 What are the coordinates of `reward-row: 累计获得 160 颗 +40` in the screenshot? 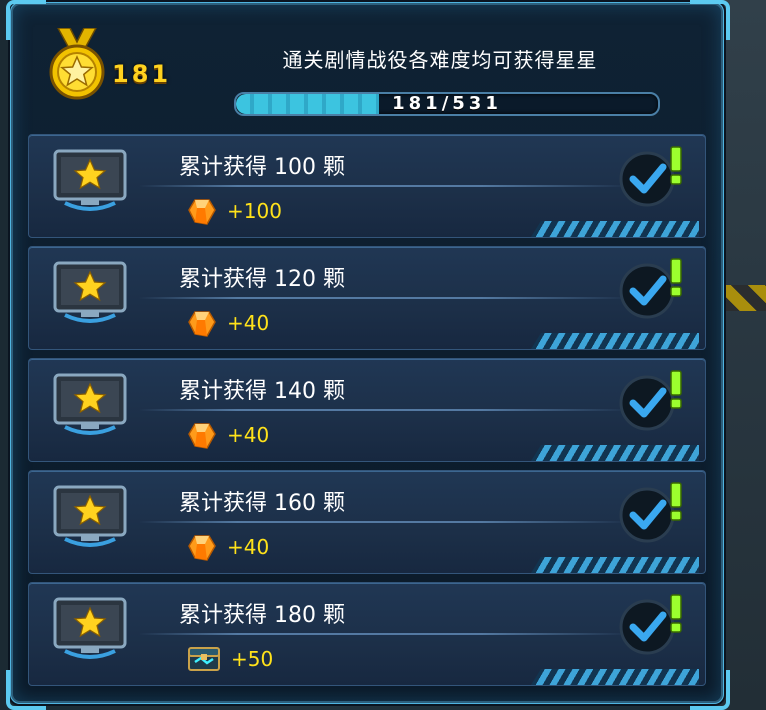 It's located at (367, 522).